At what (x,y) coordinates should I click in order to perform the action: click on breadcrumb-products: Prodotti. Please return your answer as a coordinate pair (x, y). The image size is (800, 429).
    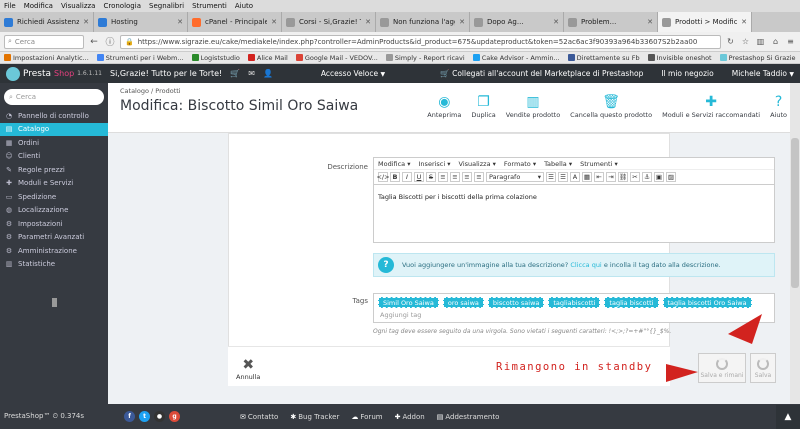
    Looking at the image, I should click on (167, 91).